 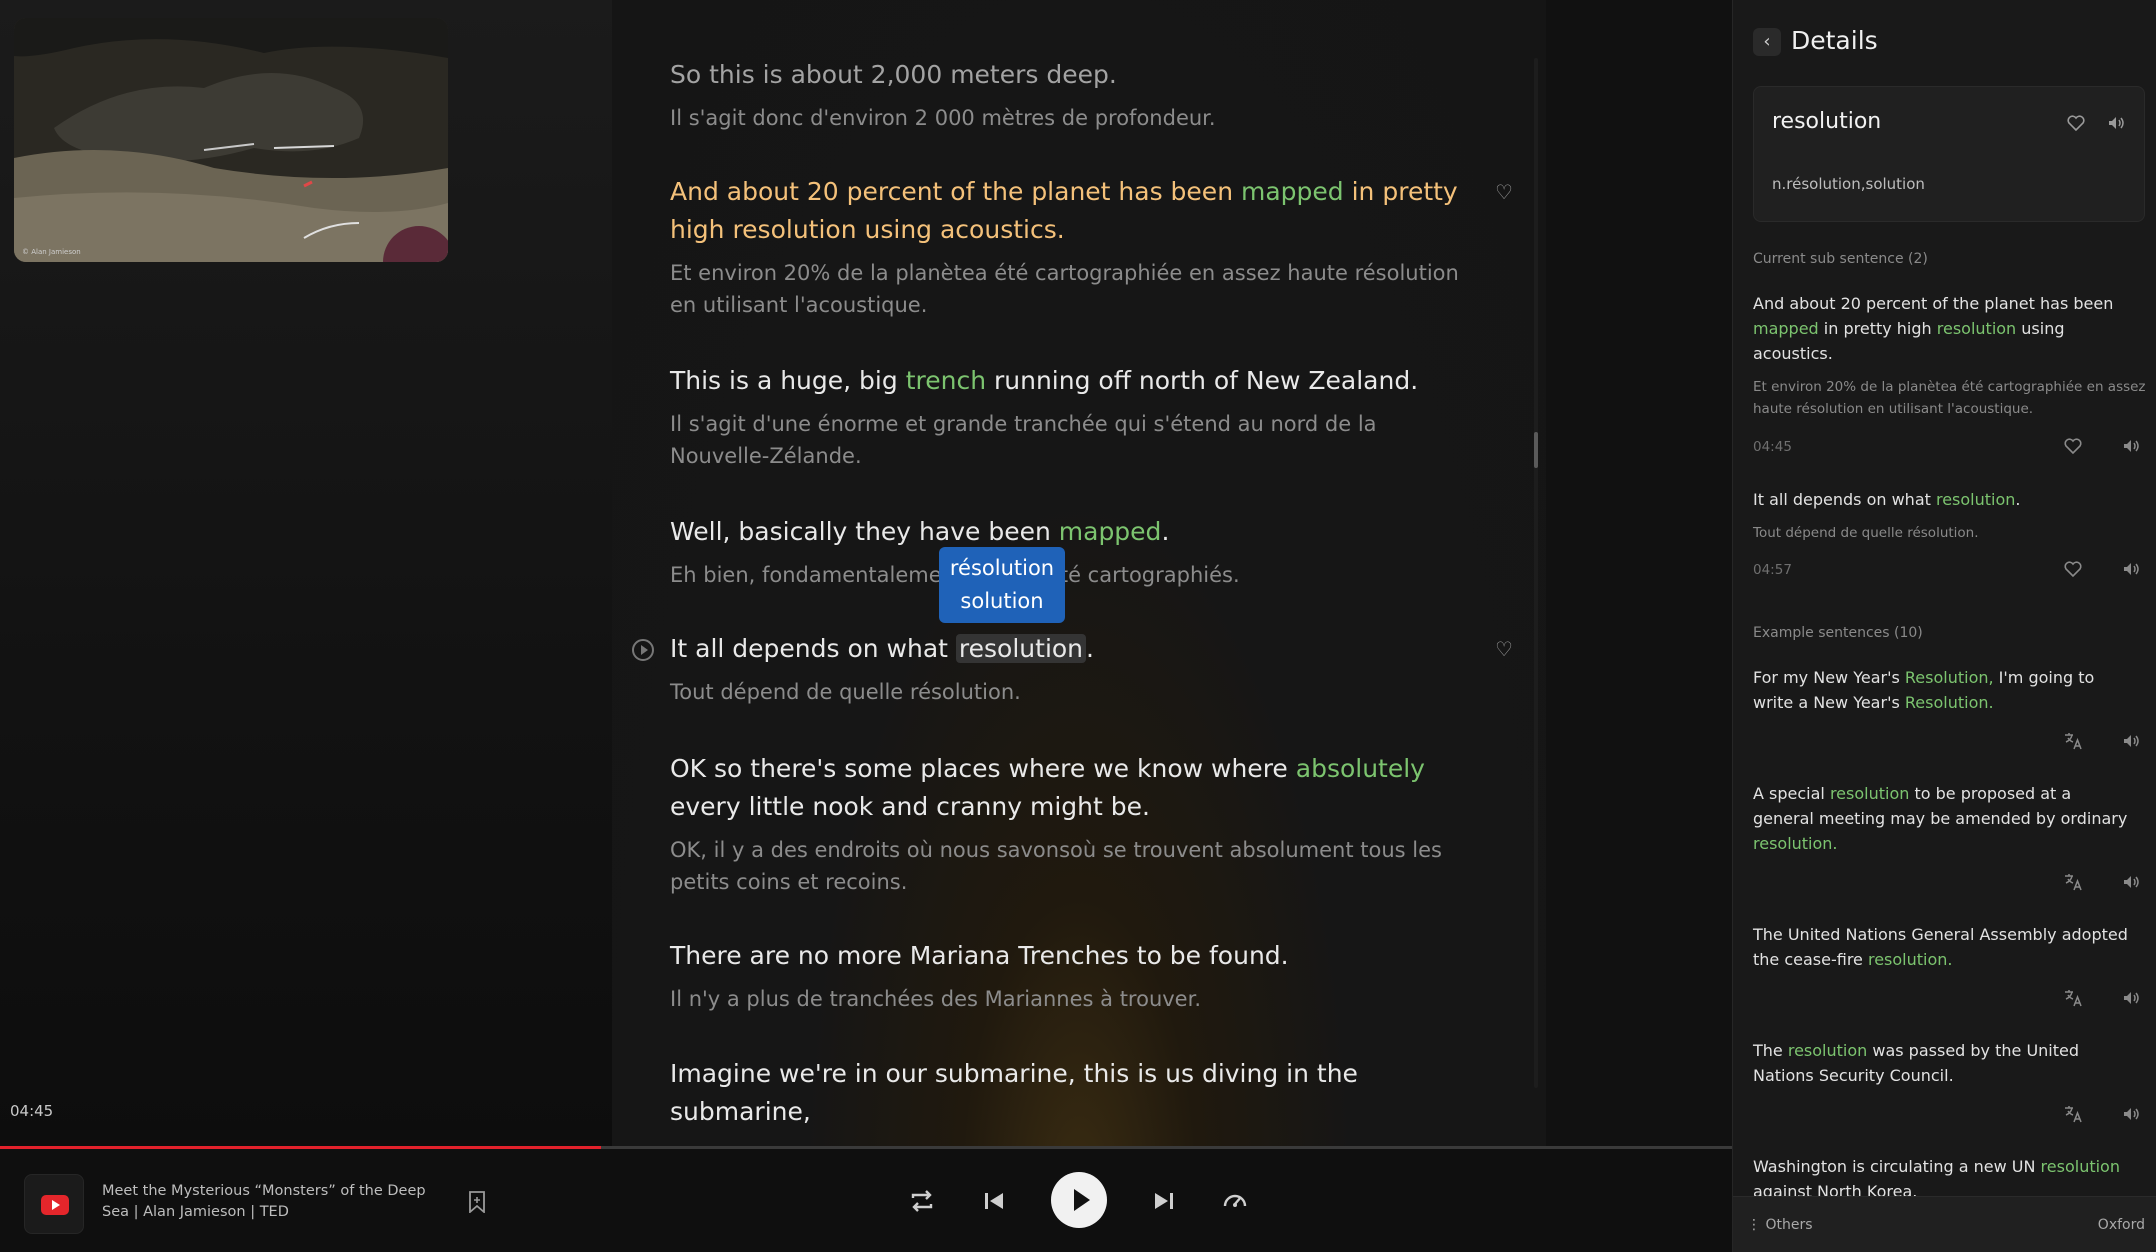 I want to click on word-title: resolution, so click(x=1827, y=121).